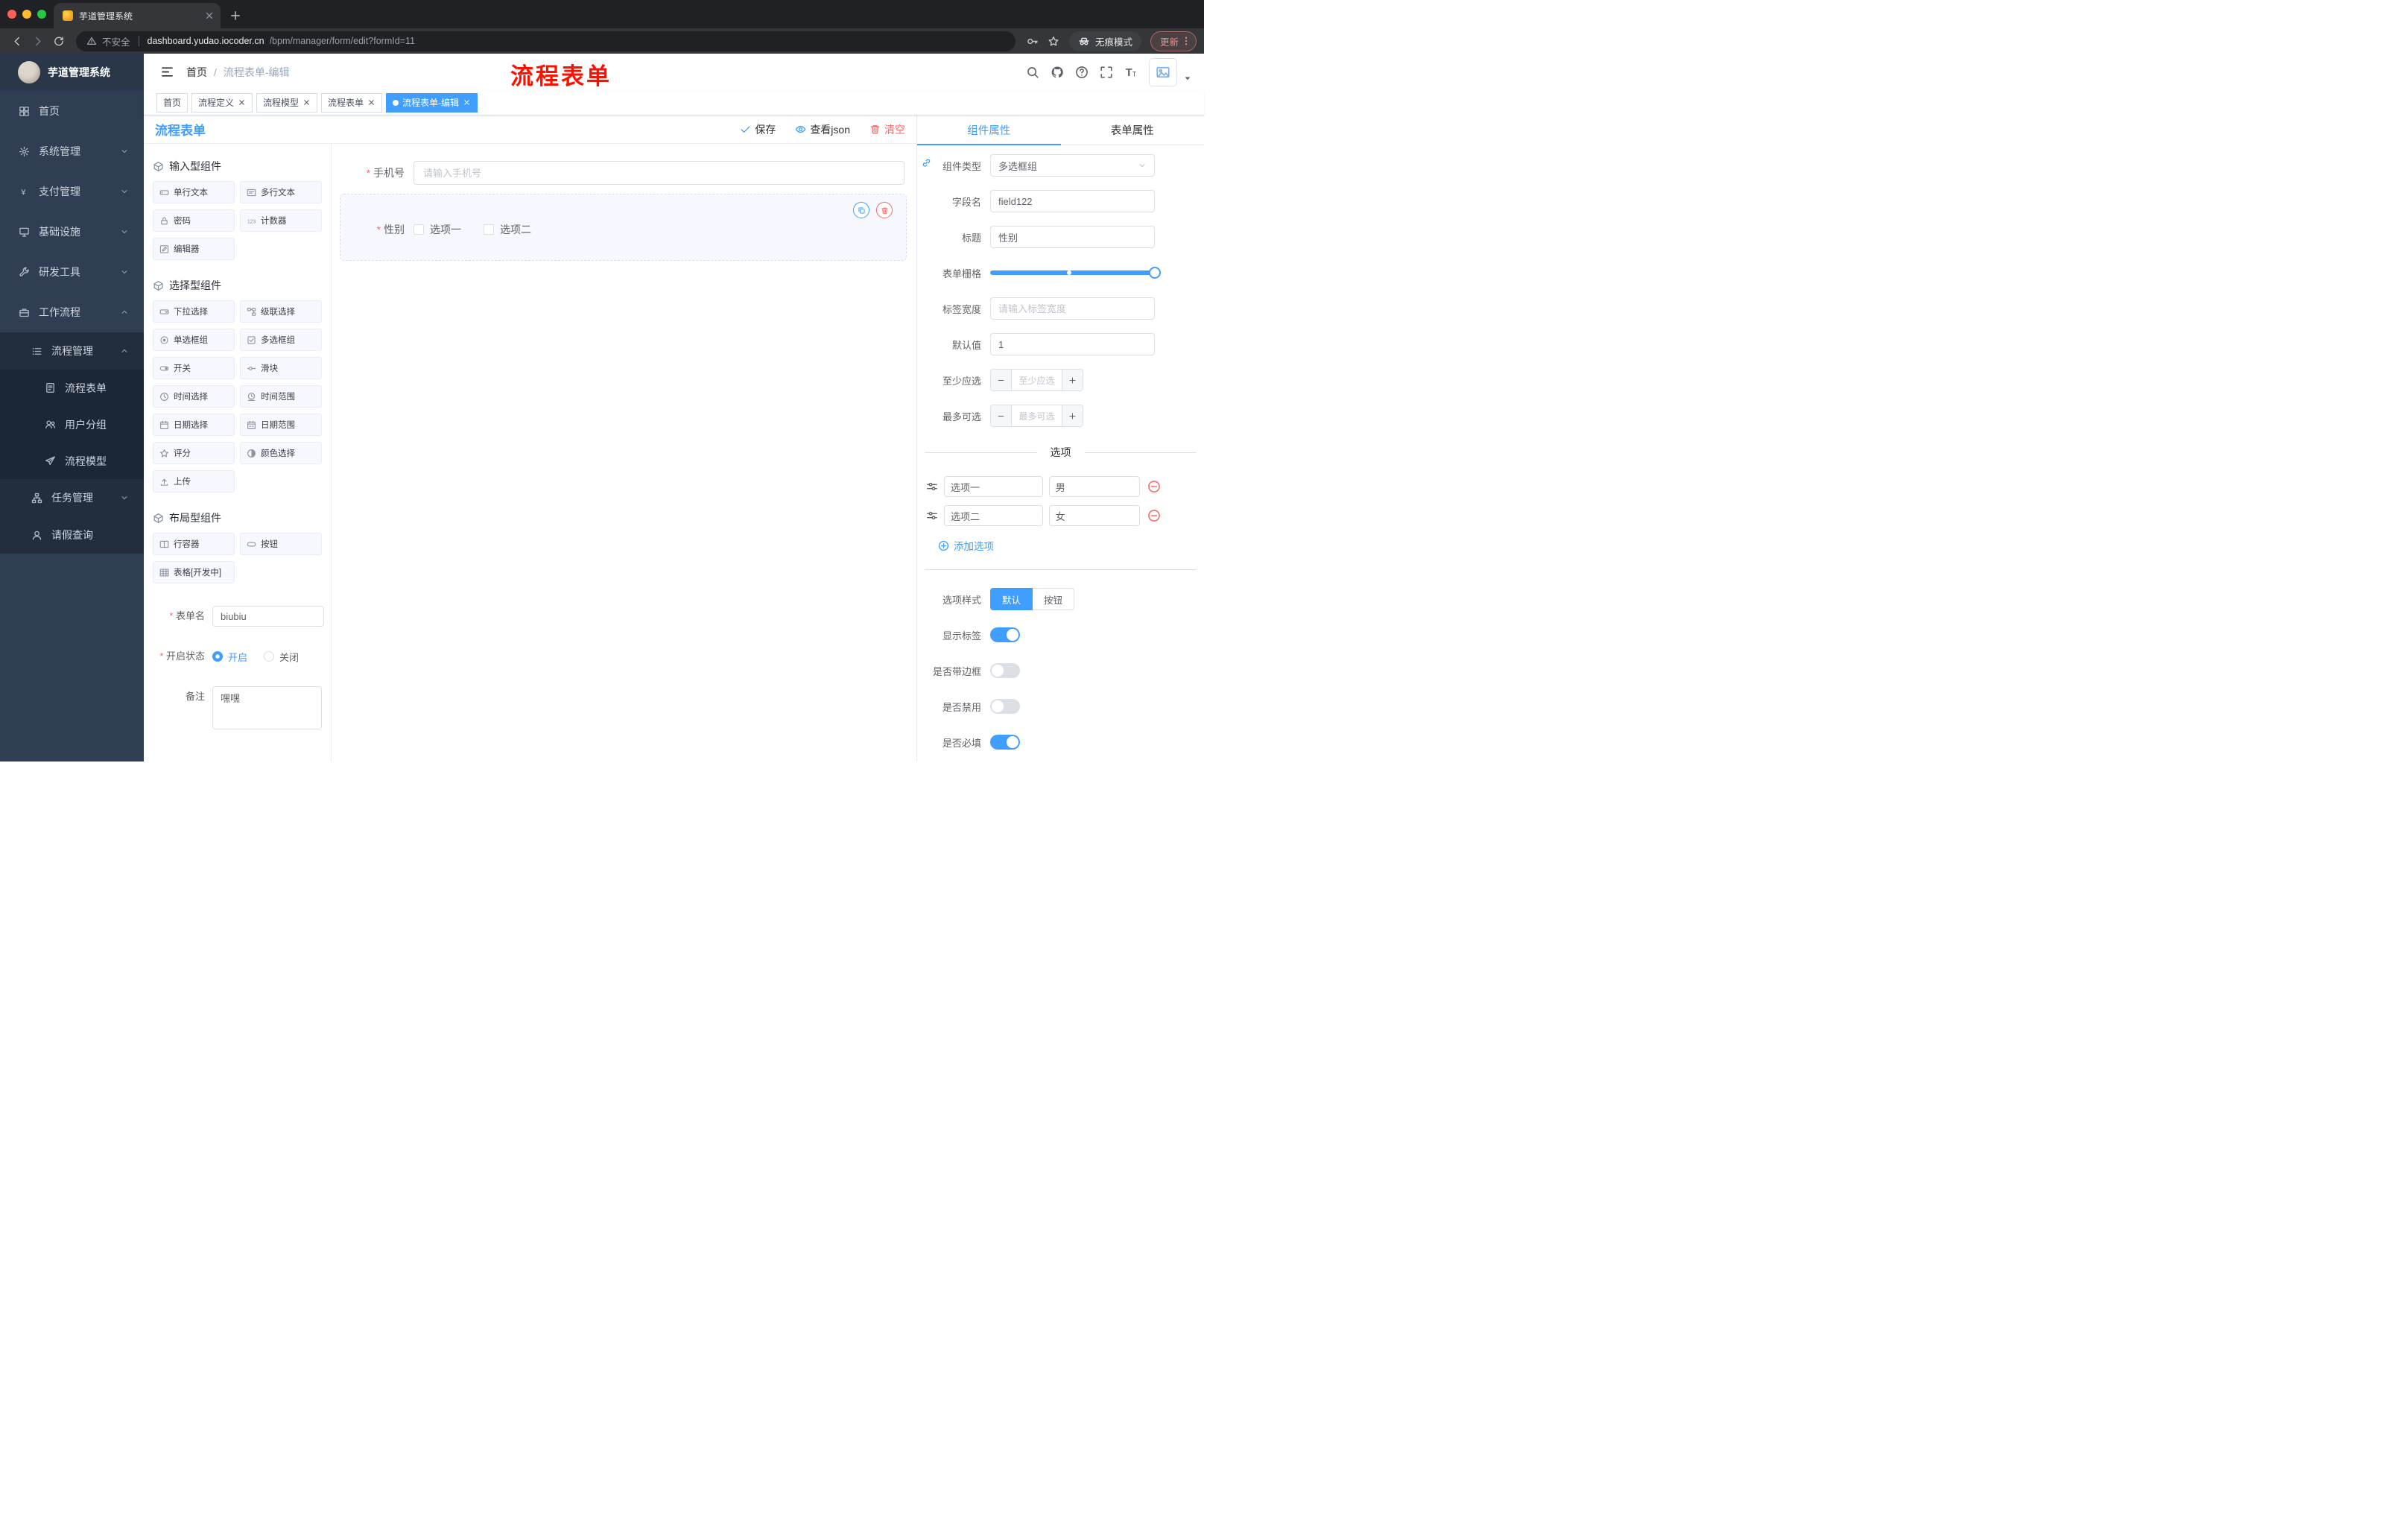 This screenshot has width=2408, height=1523. What do you see at coordinates (17, 41) in the screenshot?
I see `back-button` at bounding box center [17, 41].